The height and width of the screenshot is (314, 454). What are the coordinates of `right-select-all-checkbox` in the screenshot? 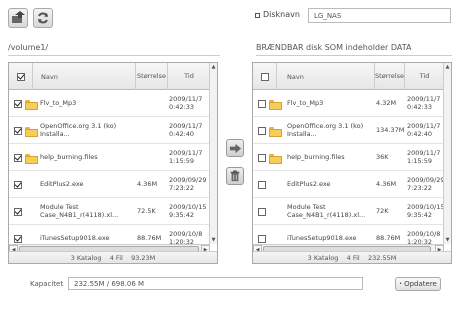 It's located at (264, 76).